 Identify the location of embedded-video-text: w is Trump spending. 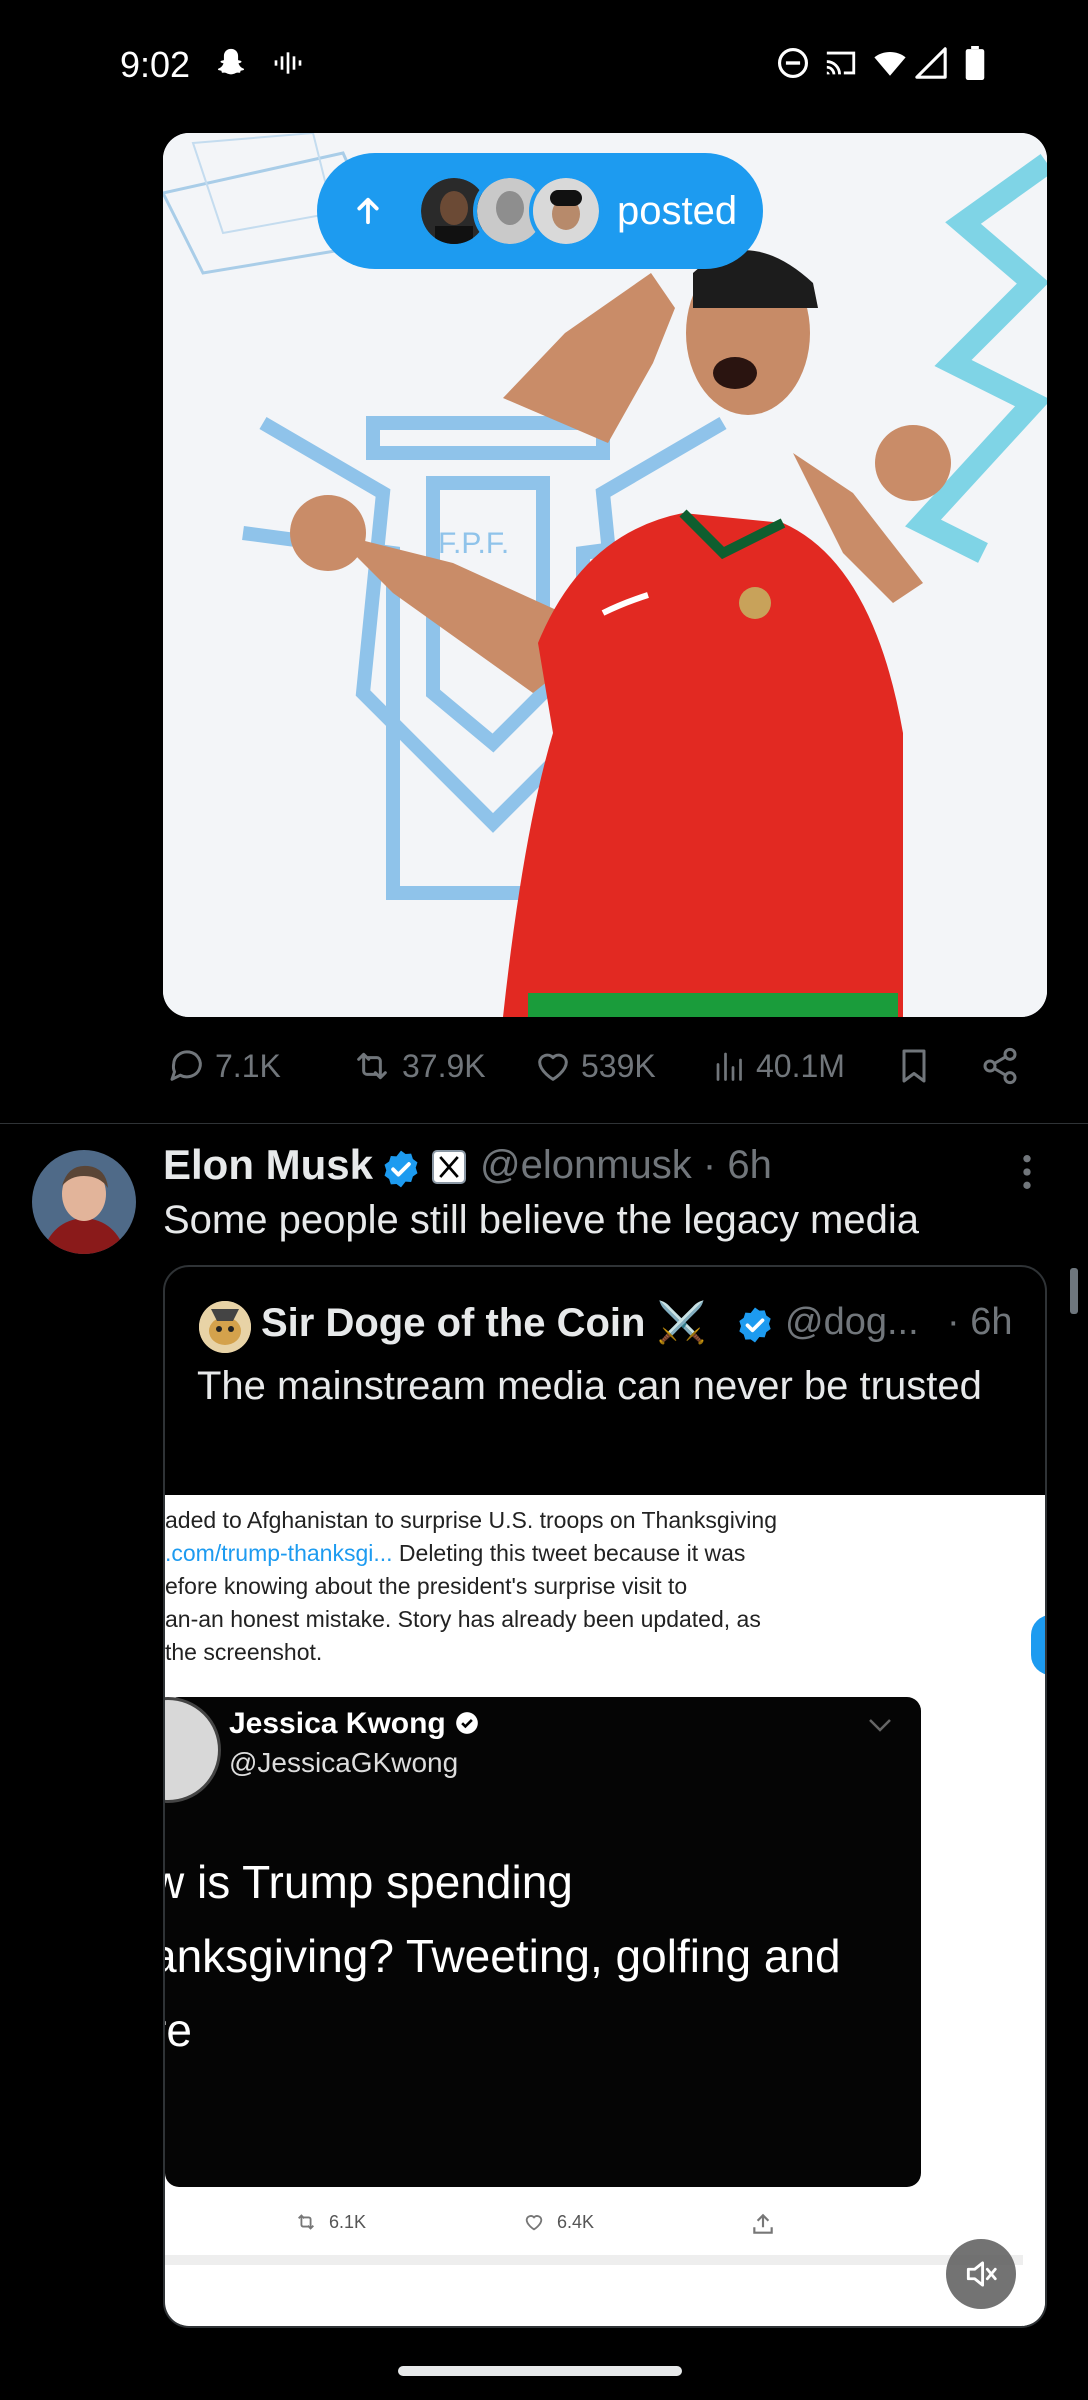
(369, 1882).